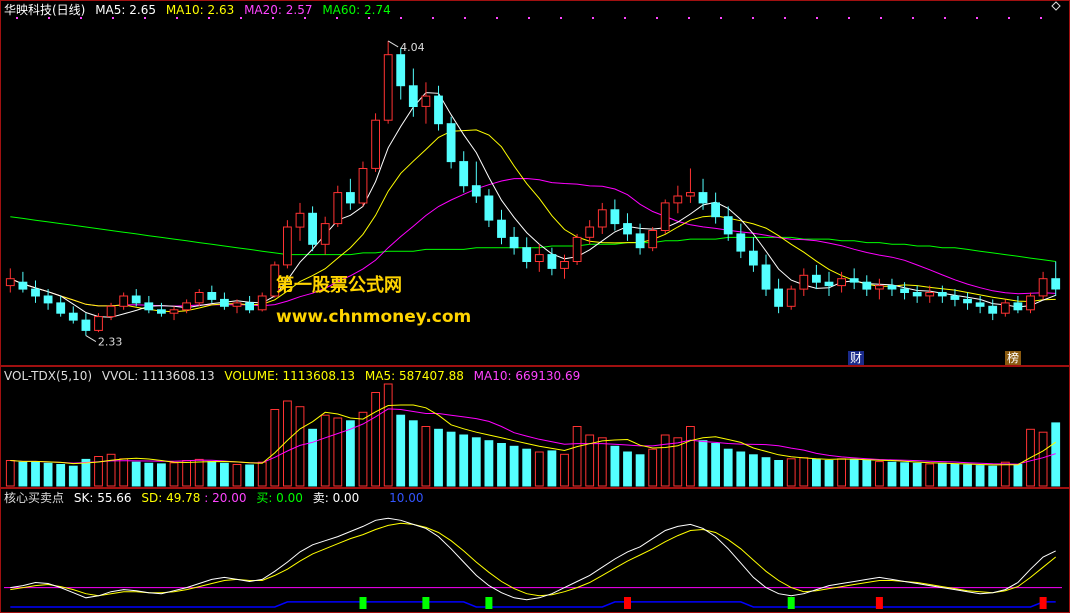 This screenshot has width=1070, height=613. Describe the element at coordinates (110, 342) in the screenshot. I see `low-price-label: 2.33` at that location.